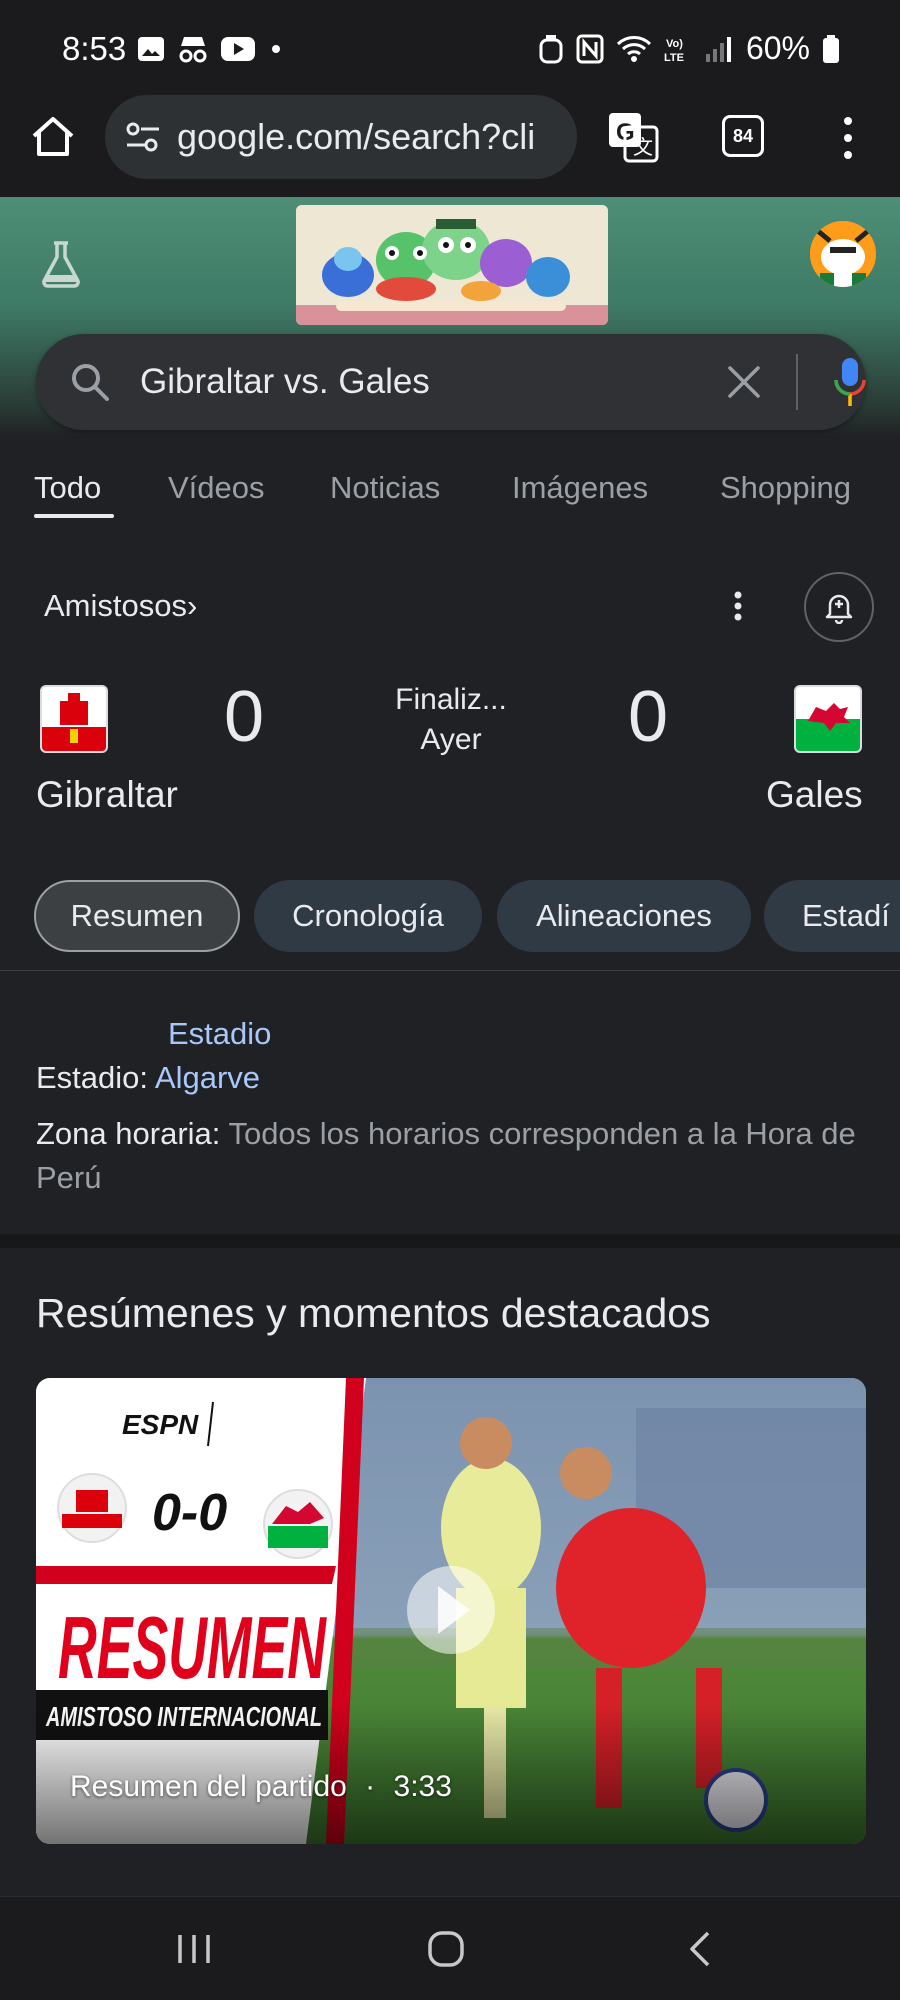  I want to click on chip-resumen: Resumen, so click(137, 916).